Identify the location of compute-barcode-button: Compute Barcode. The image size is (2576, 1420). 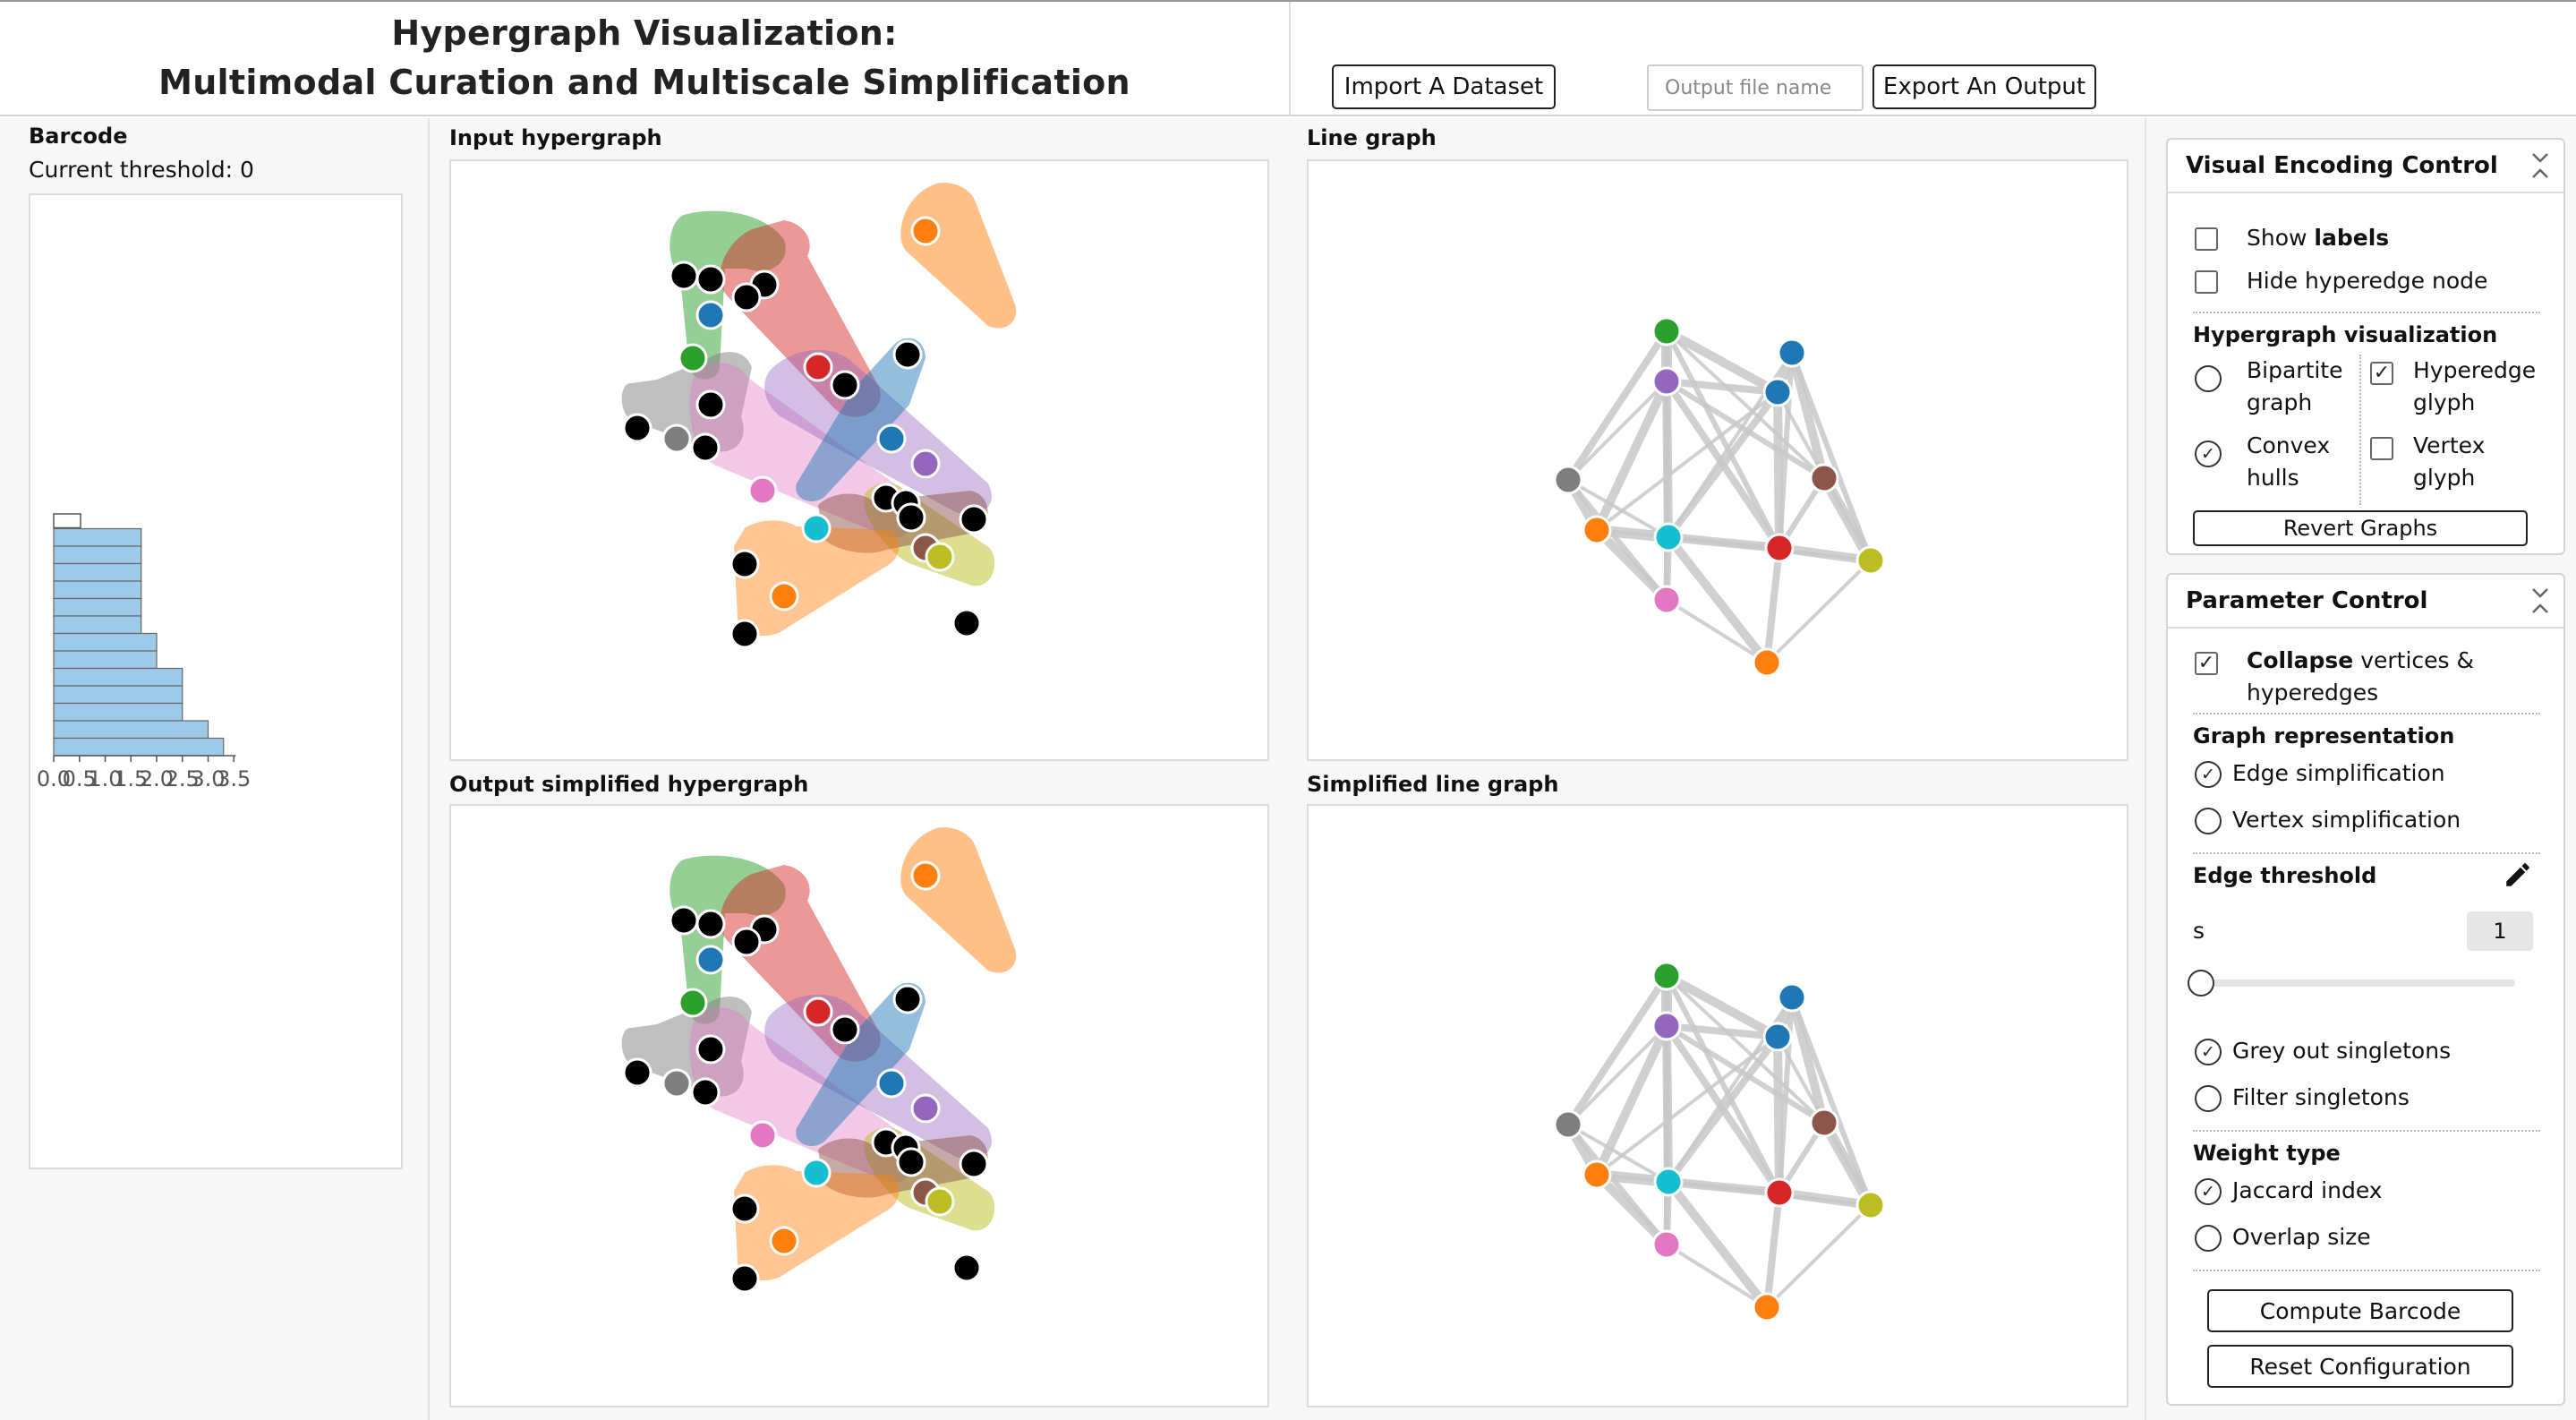
(2360, 1310).